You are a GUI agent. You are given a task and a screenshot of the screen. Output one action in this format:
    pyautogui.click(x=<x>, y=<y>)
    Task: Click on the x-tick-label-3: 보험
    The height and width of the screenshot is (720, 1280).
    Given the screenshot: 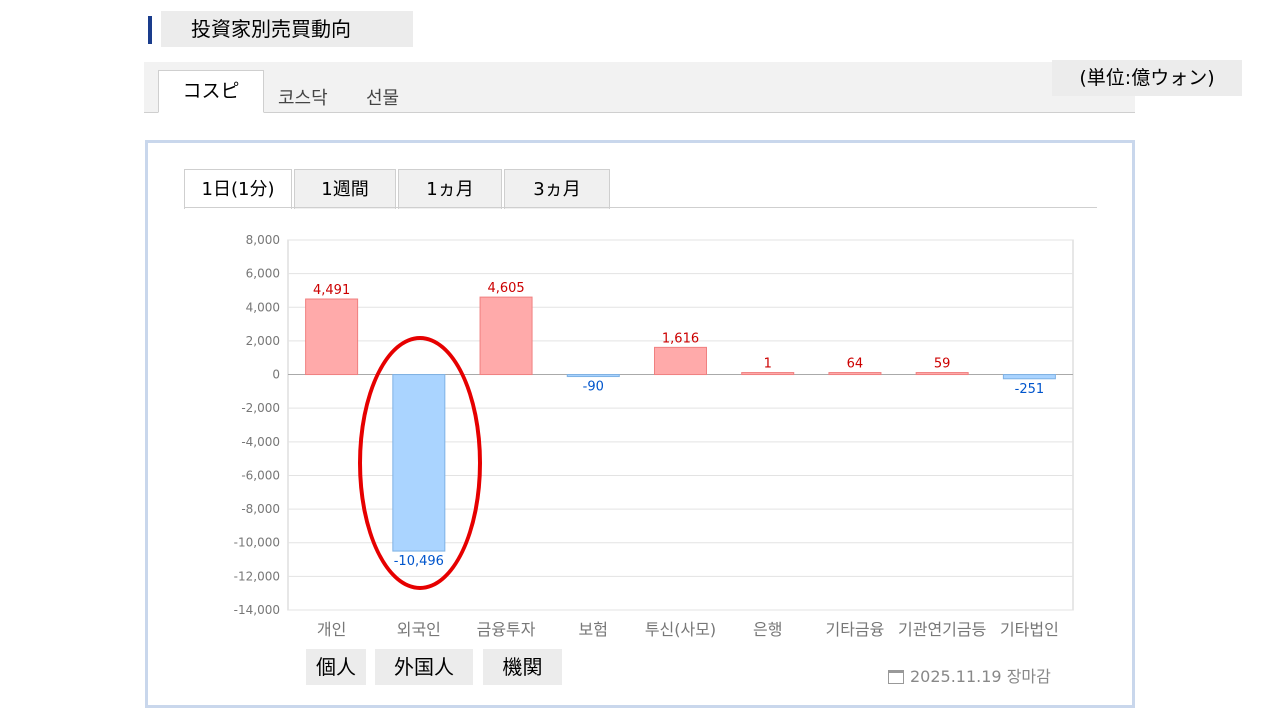 What is the action you would take?
    pyautogui.click(x=593, y=629)
    